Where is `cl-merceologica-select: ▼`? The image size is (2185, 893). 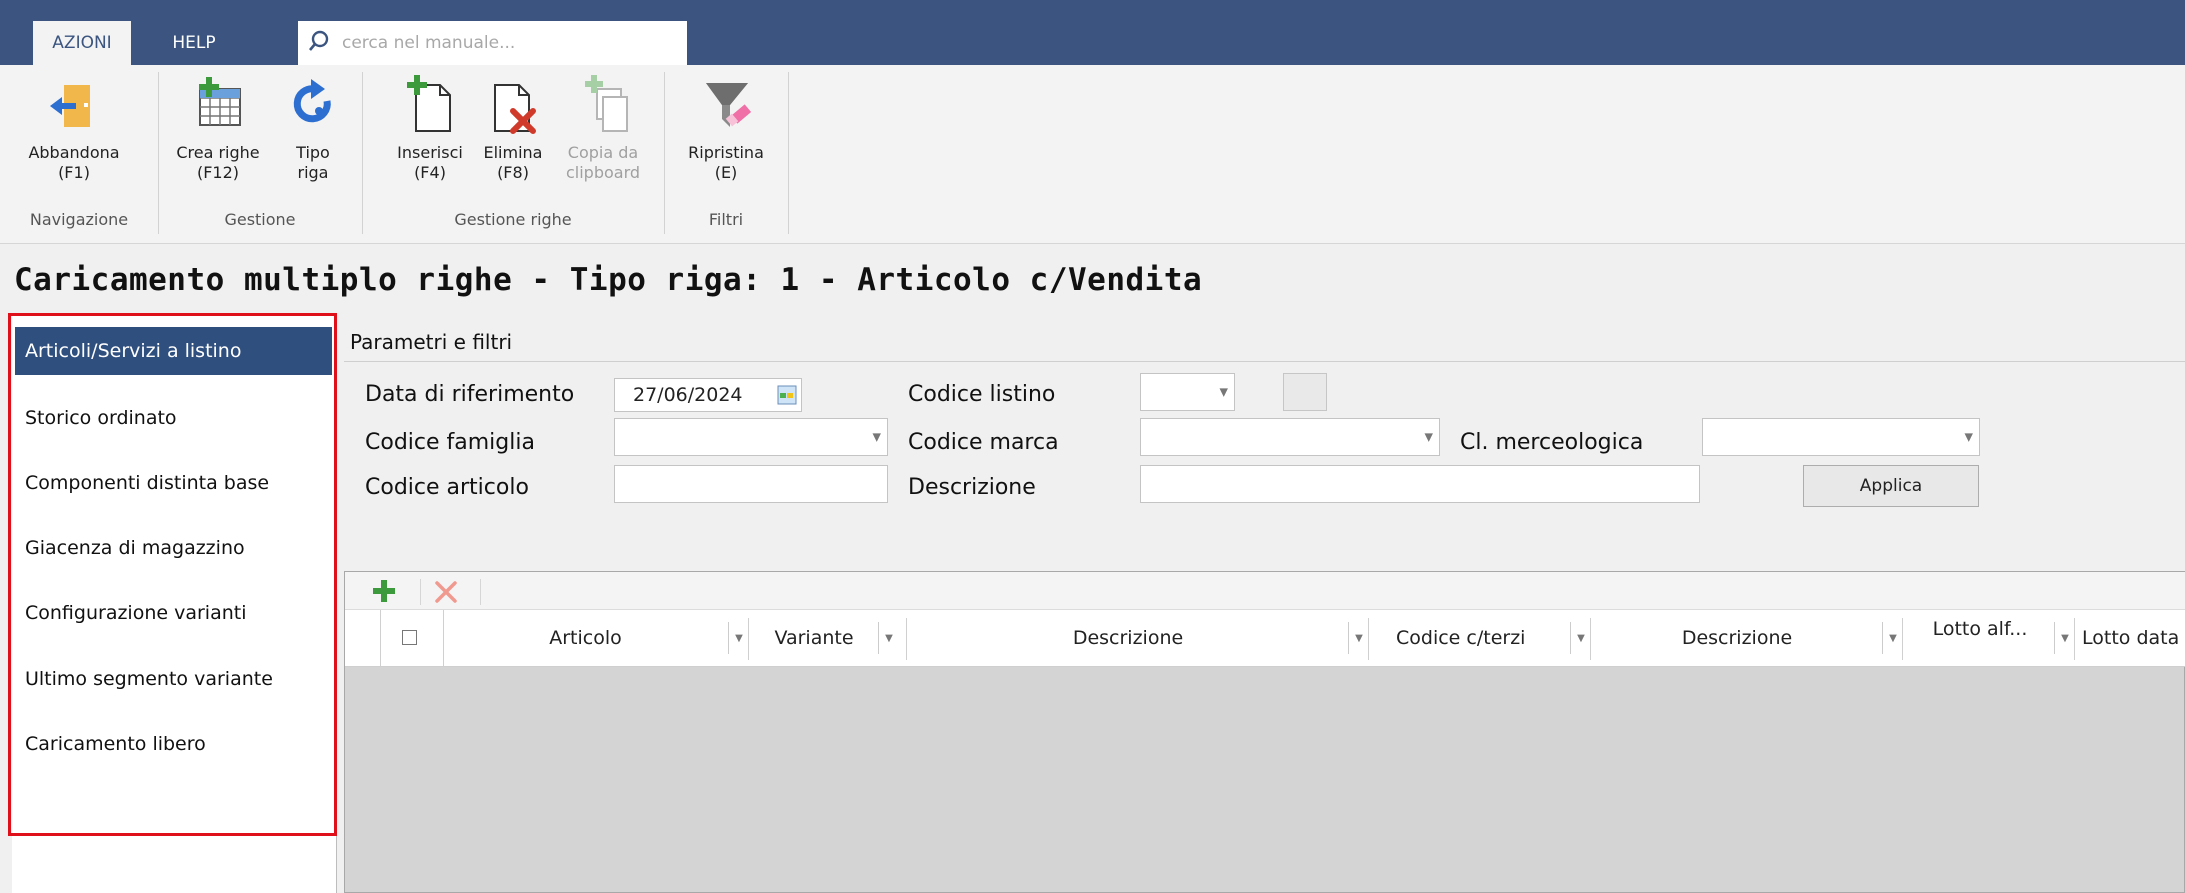 cl-merceologica-select: ▼ is located at coordinates (1841, 437).